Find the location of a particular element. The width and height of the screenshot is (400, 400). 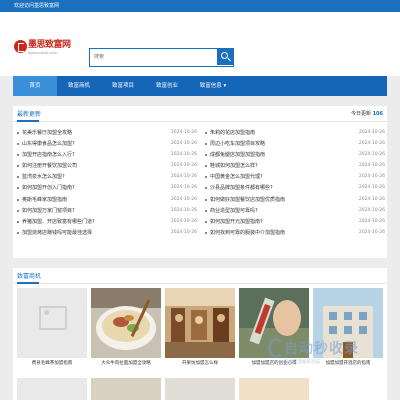

list-item: 如何加盟开元加盟指南? 2024-10-26 is located at coordinates (295, 221).